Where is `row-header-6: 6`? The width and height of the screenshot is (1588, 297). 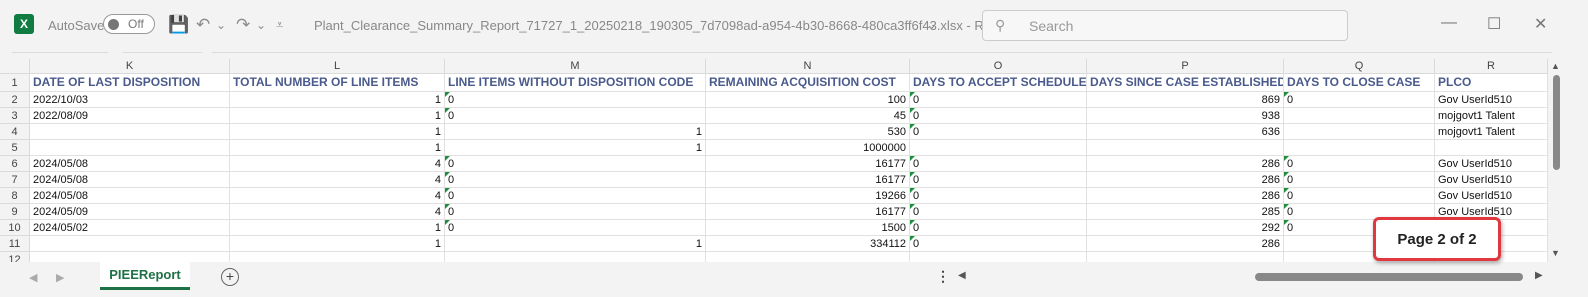
row-header-6: 6 is located at coordinates (15, 164).